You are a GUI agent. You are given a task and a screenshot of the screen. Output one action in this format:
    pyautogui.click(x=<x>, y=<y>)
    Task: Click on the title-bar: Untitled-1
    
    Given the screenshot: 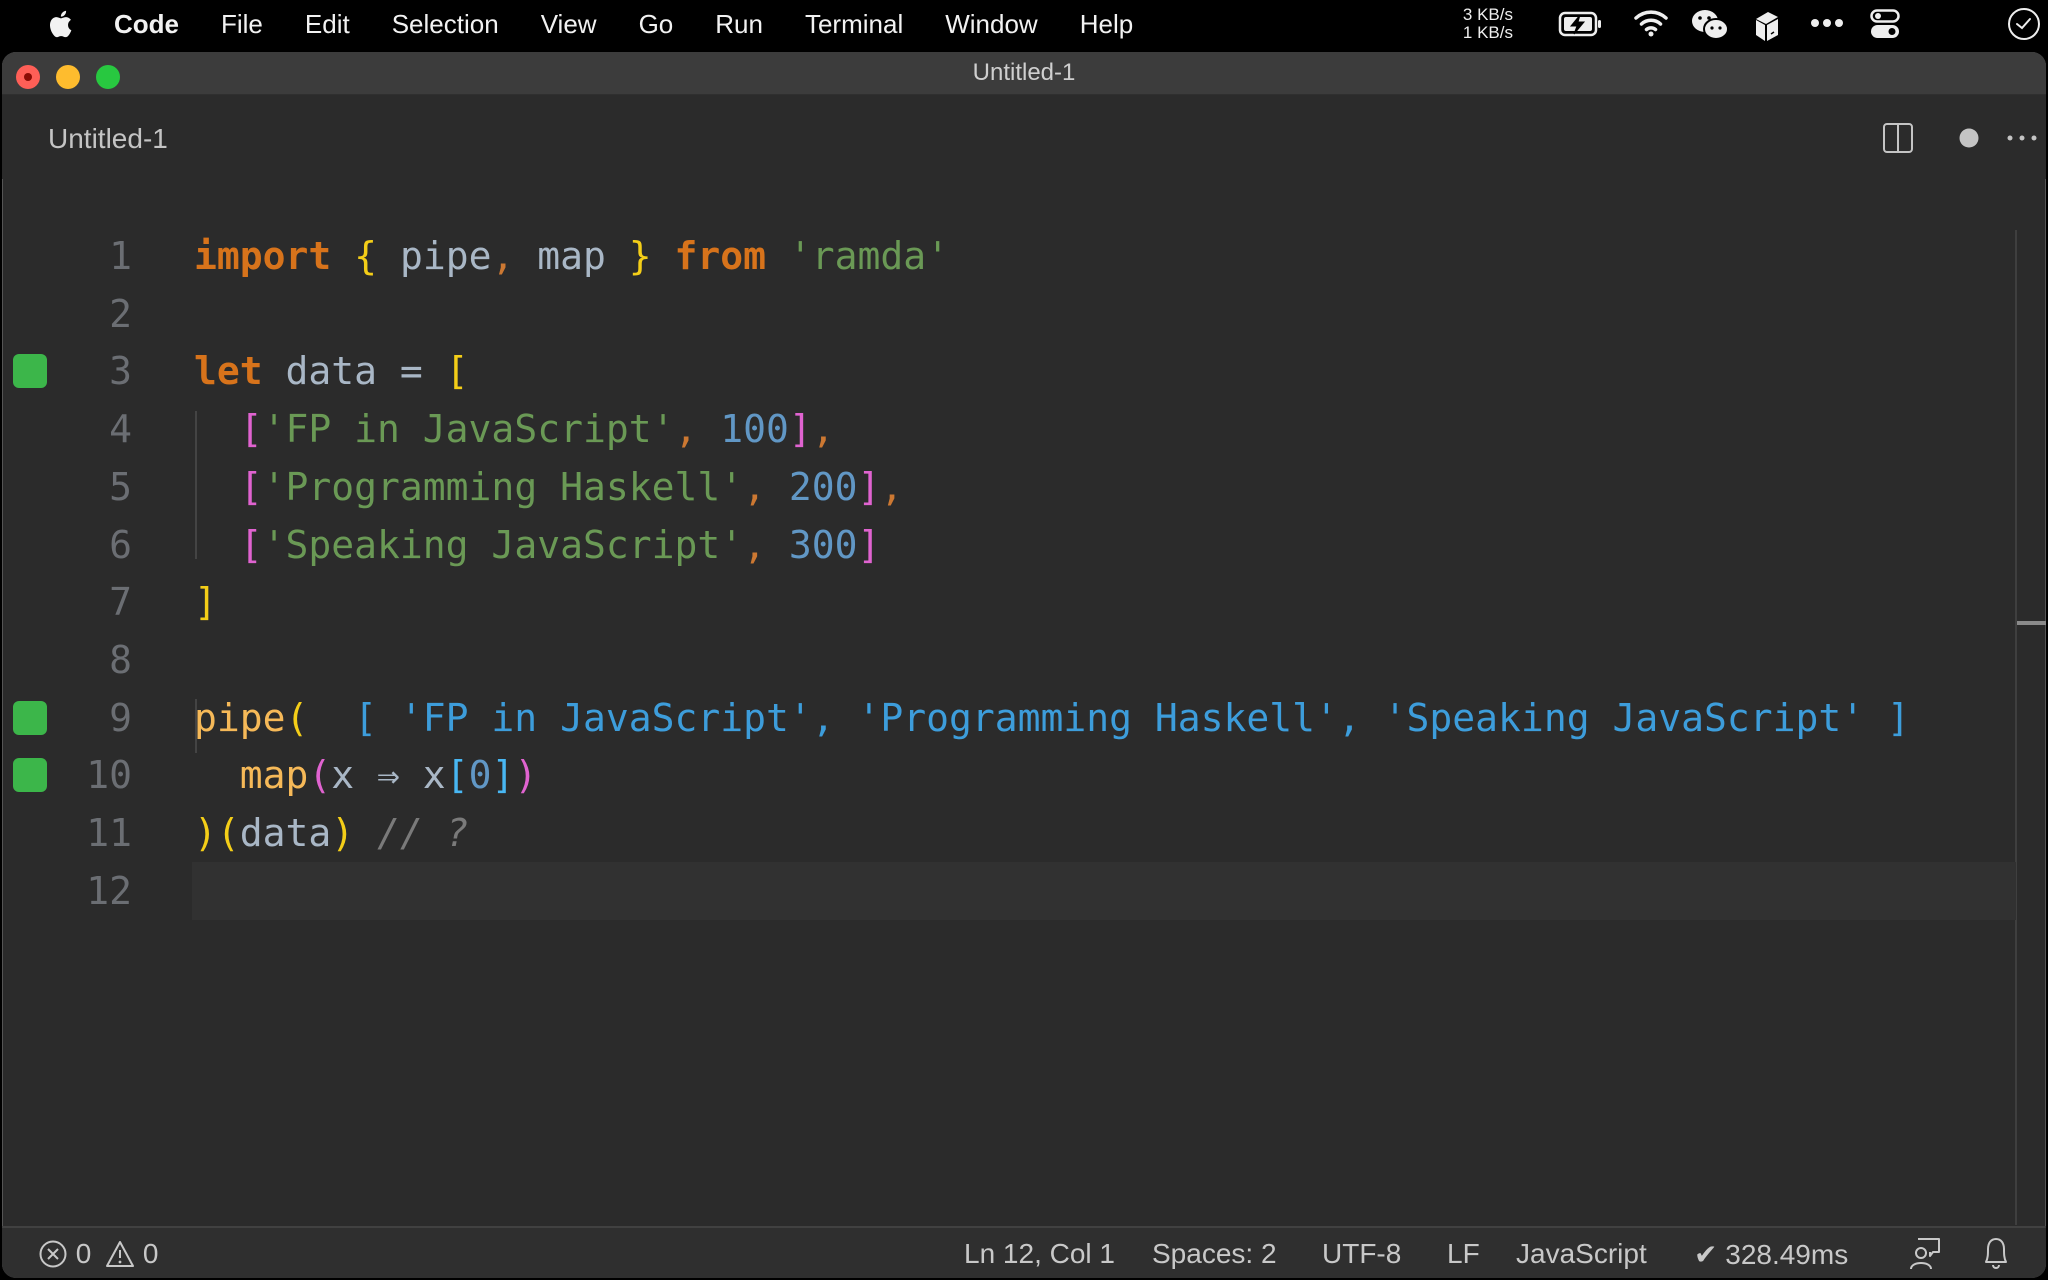 What is the action you would take?
    pyautogui.click(x=1024, y=73)
    